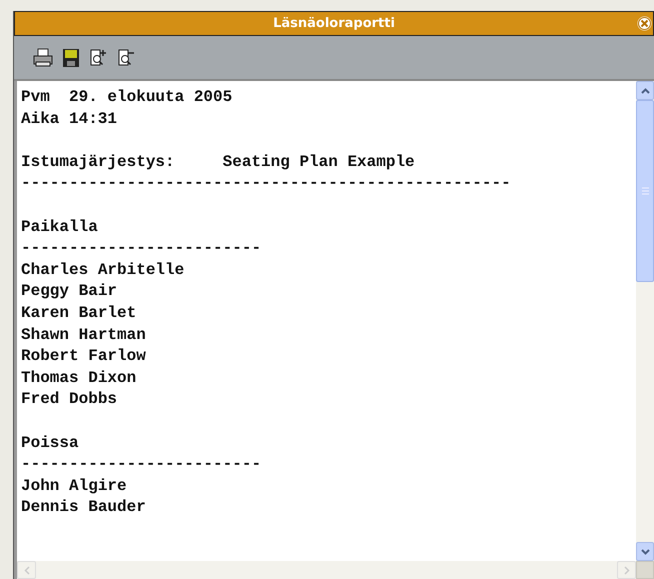 The image size is (654, 579). What do you see at coordinates (93, 119) in the screenshot?
I see `field-value: 14:31` at bounding box center [93, 119].